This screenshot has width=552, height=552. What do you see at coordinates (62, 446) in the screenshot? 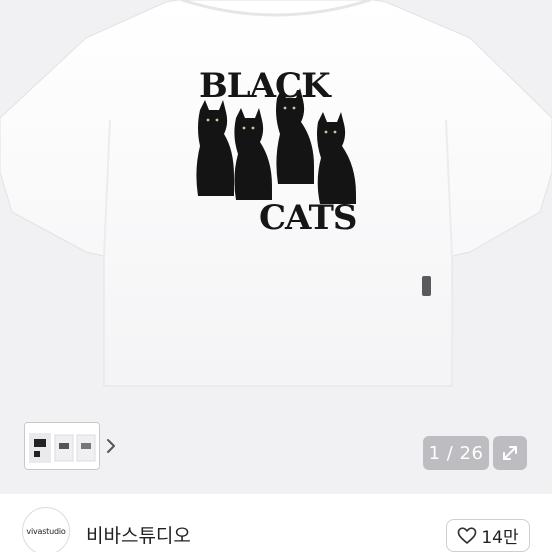
I see `thumbnail-item` at bounding box center [62, 446].